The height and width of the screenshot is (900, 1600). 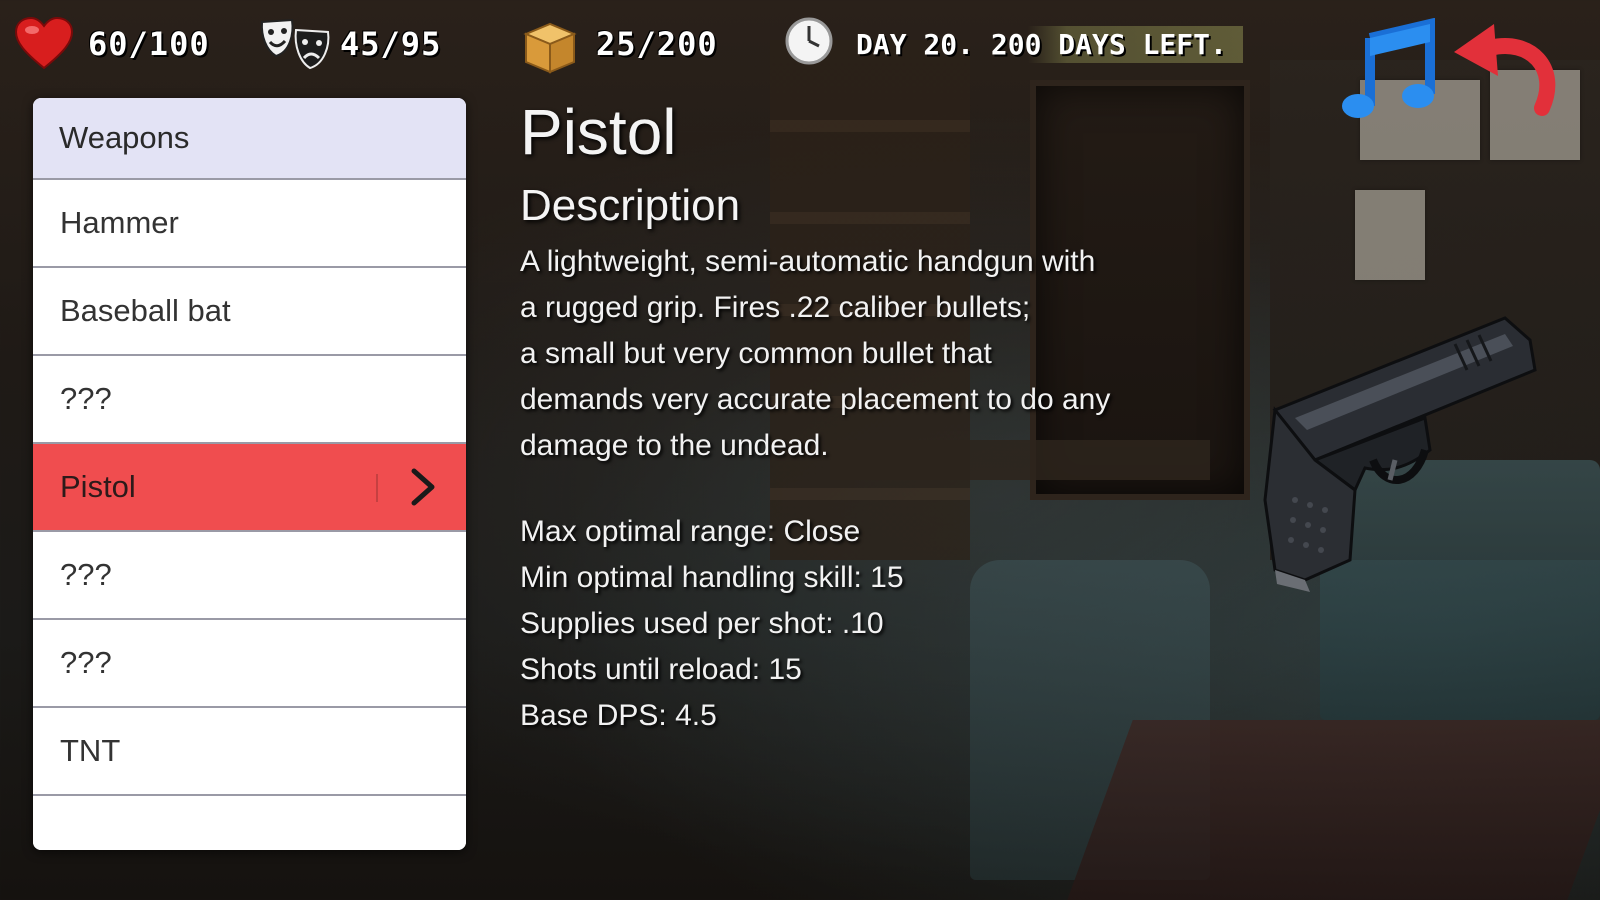 I want to click on crate-icon, so click(x=550, y=45).